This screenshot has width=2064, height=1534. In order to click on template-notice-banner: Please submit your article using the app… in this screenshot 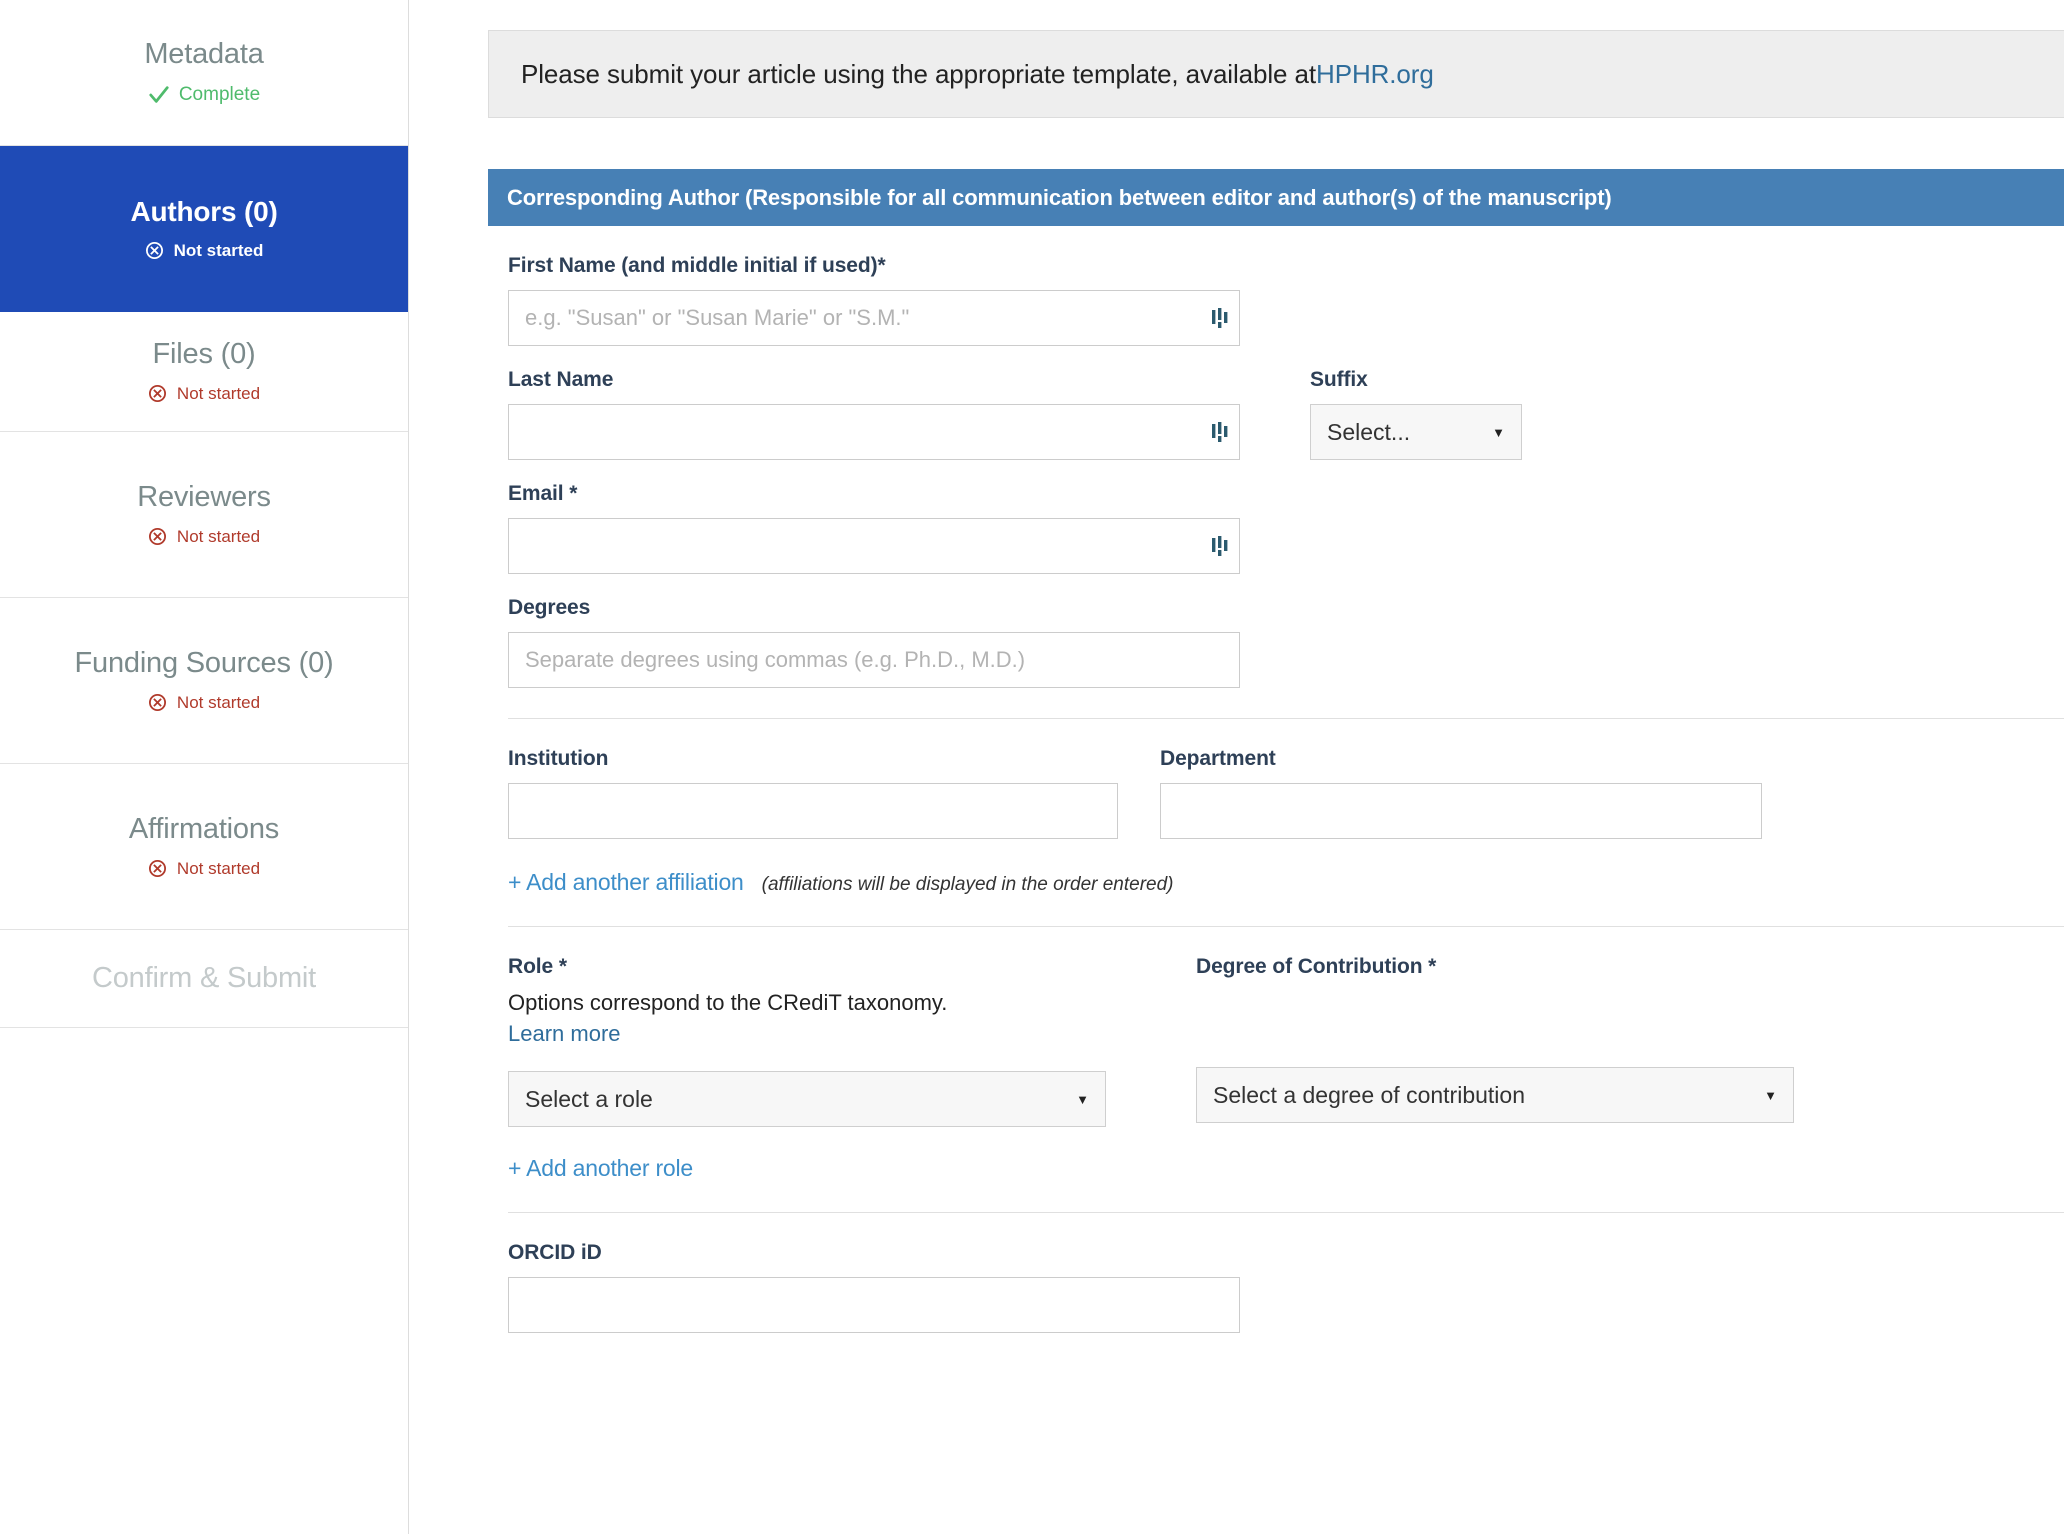, I will do `click(1276, 74)`.